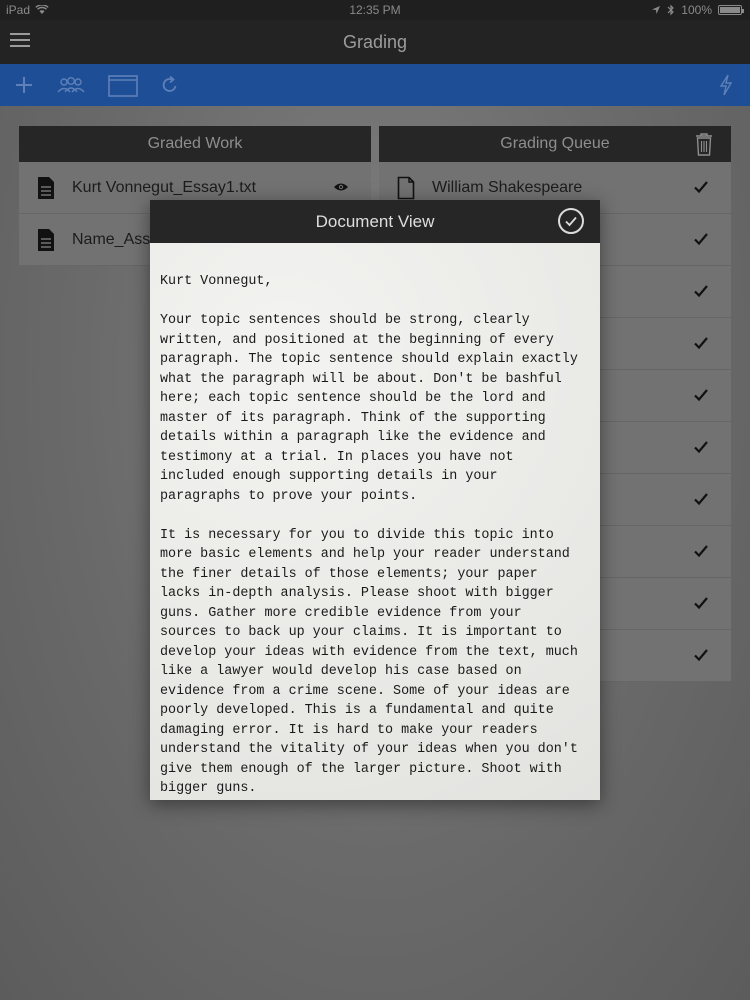 This screenshot has width=750, height=1000. I want to click on students-button, so click(71, 85).